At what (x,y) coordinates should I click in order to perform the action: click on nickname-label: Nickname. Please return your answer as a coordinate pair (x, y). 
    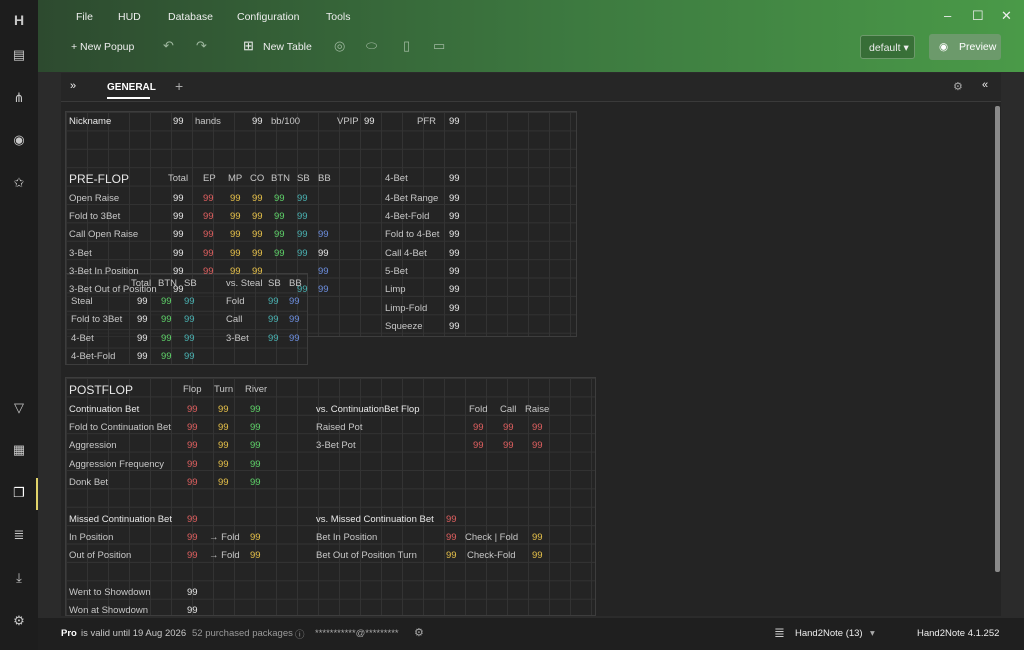
    Looking at the image, I should click on (90, 121).